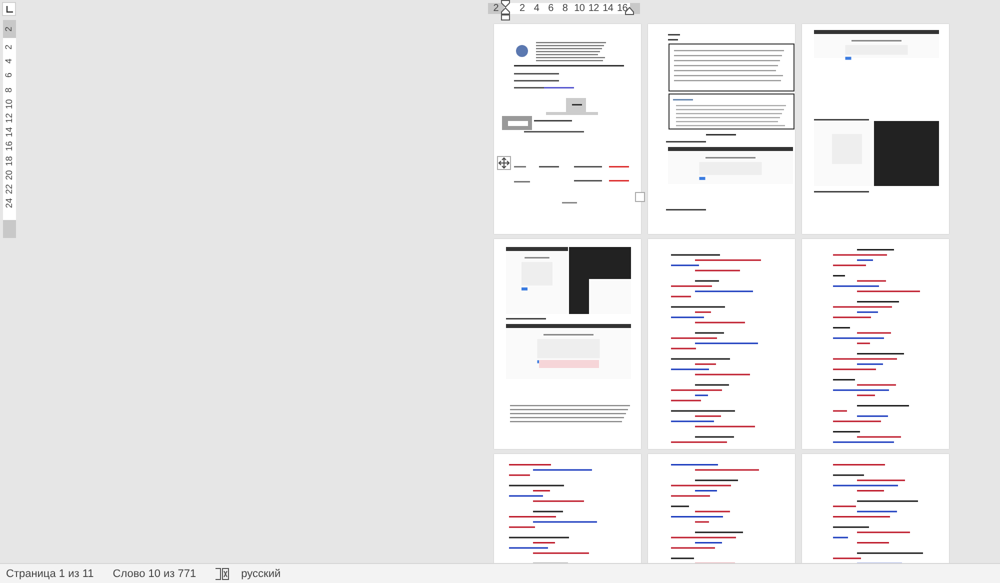  I want to click on ruler-label: 22, so click(8, 189).